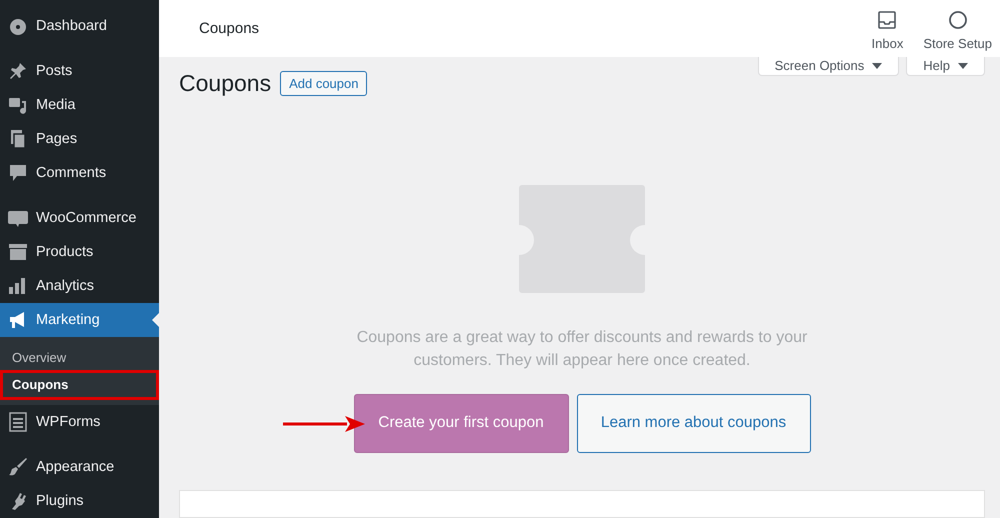  What do you see at coordinates (79, 358) in the screenshot?
I see `submenu-item: Overview` at bounding box center [79, 358].